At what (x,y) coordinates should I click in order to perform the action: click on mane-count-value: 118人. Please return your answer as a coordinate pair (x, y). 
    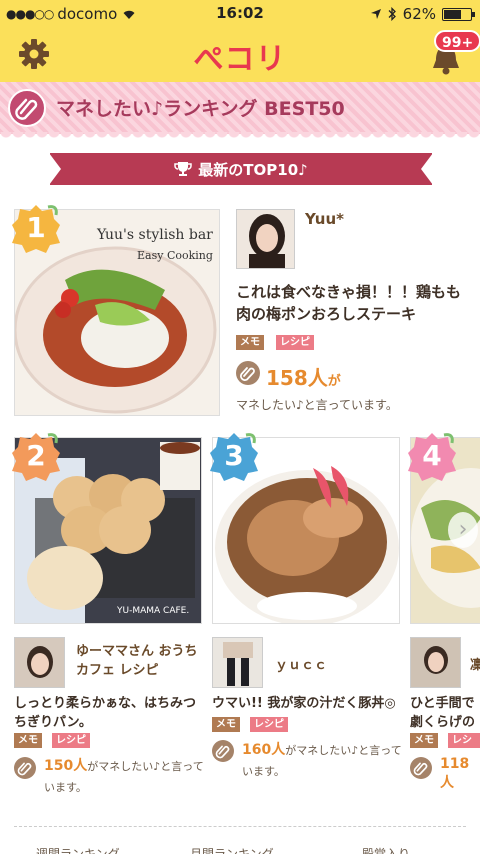
    Looking at the image, I should click on (455, 773).